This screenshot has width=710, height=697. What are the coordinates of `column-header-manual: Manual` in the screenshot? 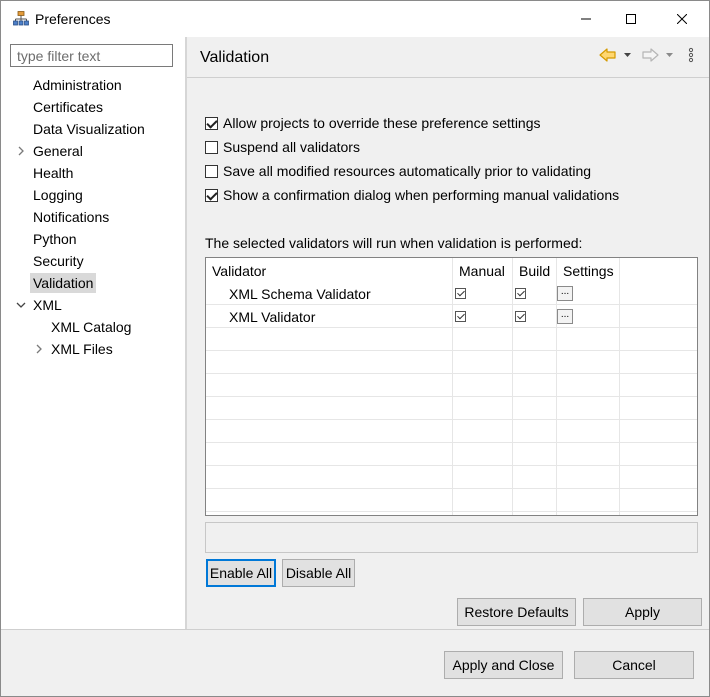 It's located at (482, 271).